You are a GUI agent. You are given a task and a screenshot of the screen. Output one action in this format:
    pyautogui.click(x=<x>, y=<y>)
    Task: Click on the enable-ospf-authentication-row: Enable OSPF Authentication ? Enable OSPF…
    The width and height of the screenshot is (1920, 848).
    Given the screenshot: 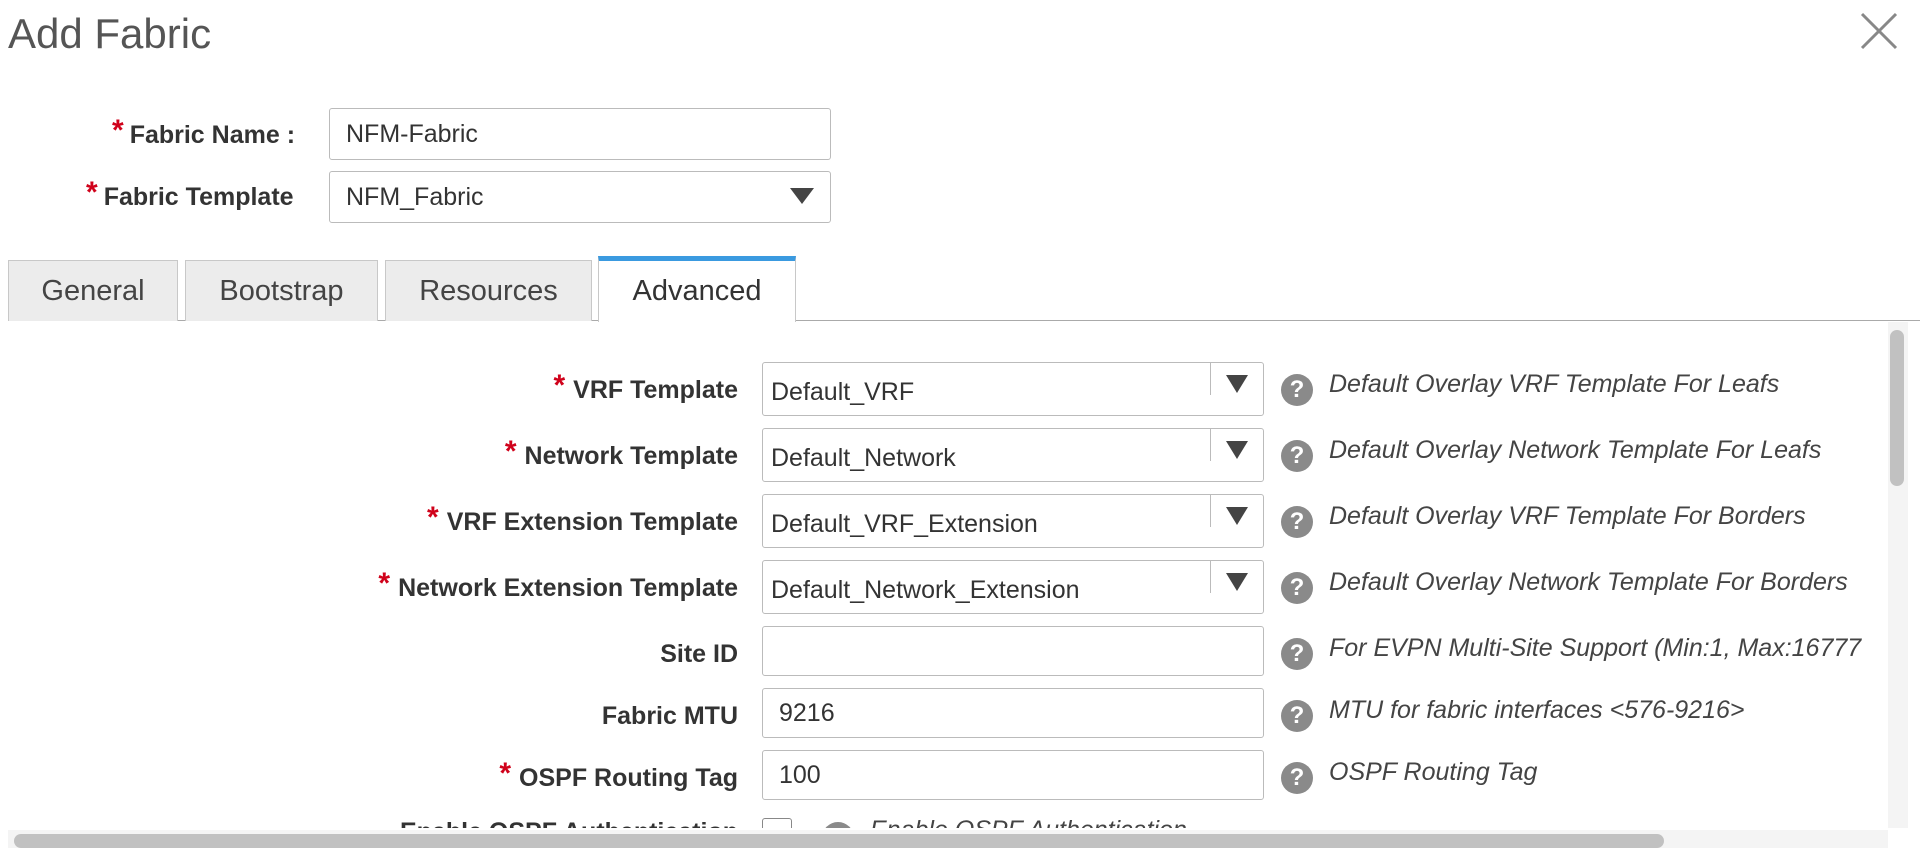 What is the action you would take?
    pyautogui.click(x=948, y=820)
    